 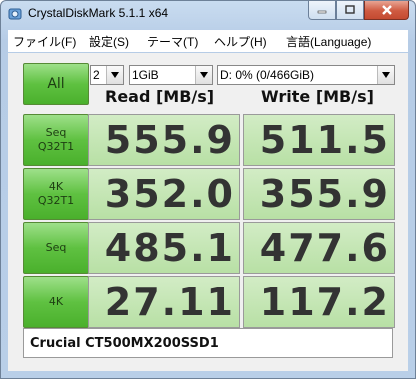 I want to click on 4k-q32t1-write-result: 355.9, so click(x=319, y=194).